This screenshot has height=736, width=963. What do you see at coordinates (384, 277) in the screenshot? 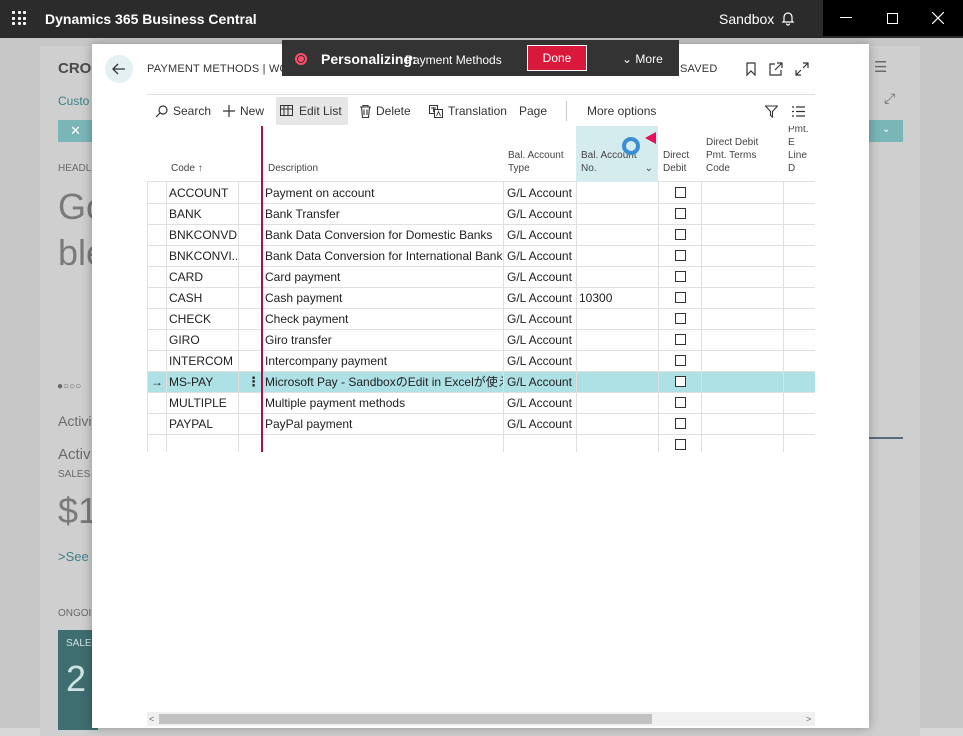
I see `description-cell: Card payment` at bounding box center [384, 277].